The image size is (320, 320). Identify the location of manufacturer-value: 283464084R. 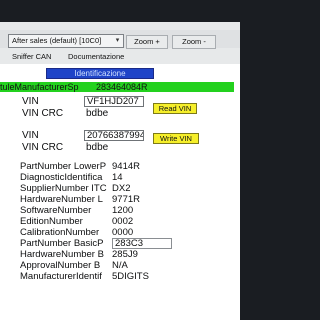
(122, 87).